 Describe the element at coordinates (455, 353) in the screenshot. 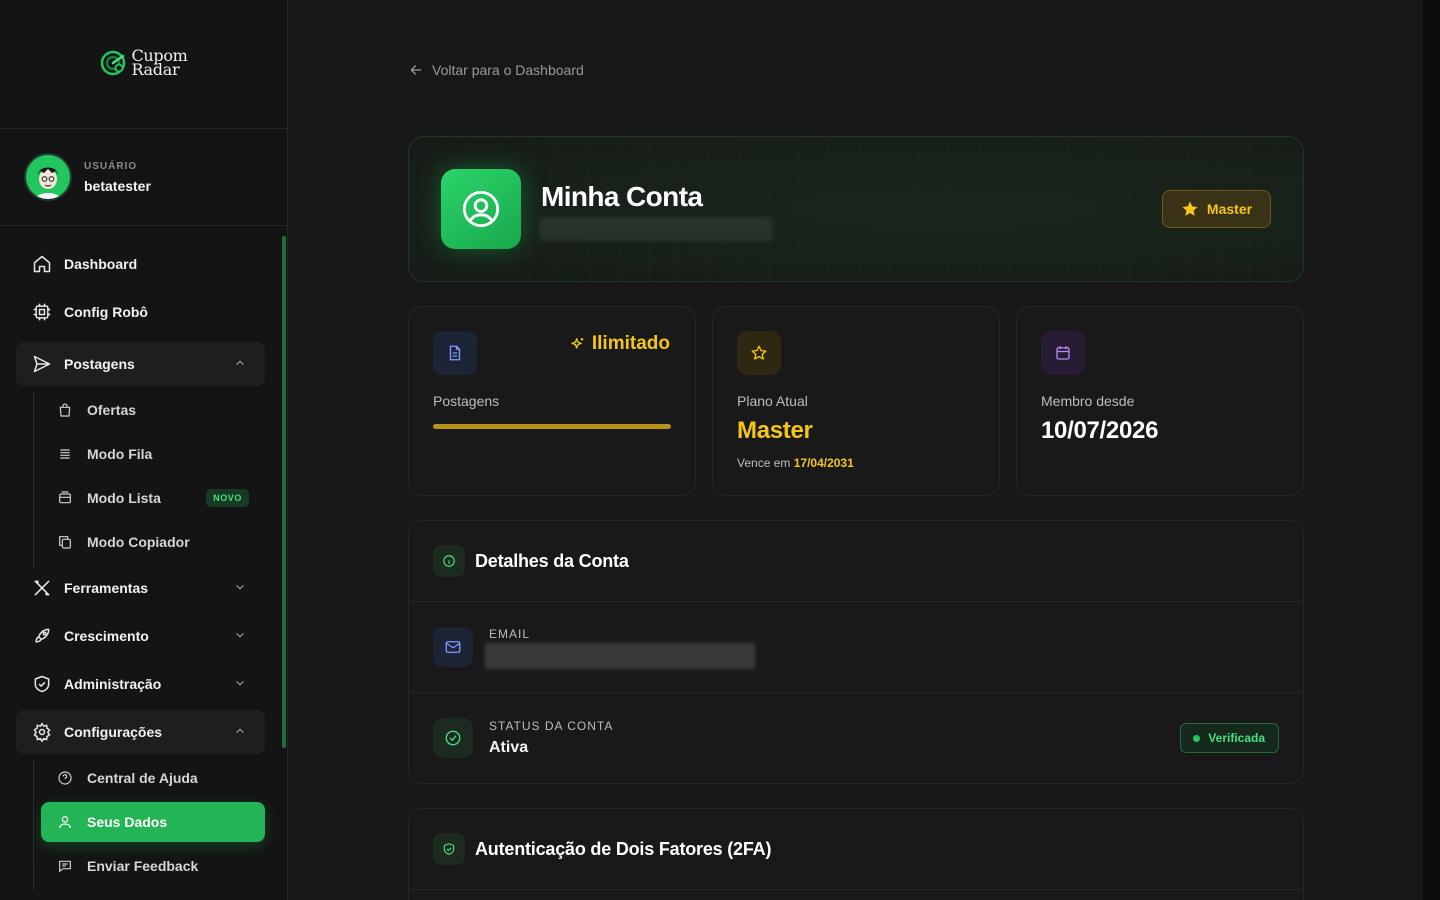

I see `document-icon` at that location.